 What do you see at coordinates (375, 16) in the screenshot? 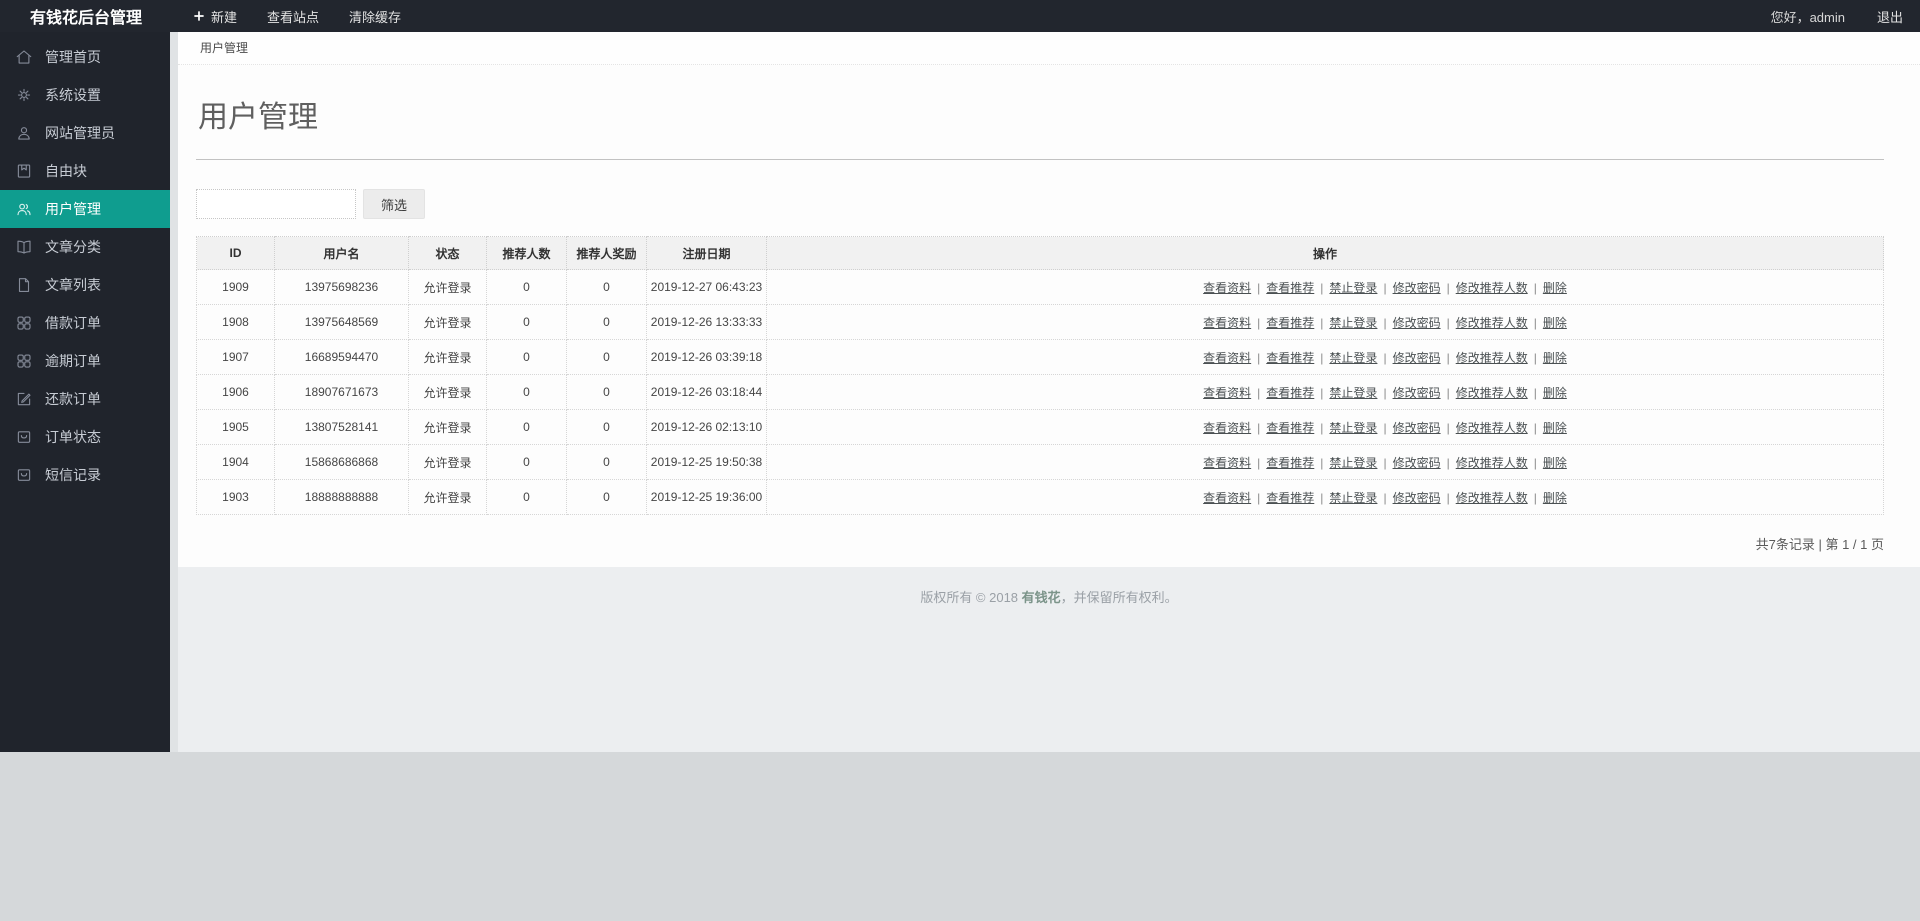
I see `topbar-clear-cache-button: 清除缓存` at bounding box center [375, 16].